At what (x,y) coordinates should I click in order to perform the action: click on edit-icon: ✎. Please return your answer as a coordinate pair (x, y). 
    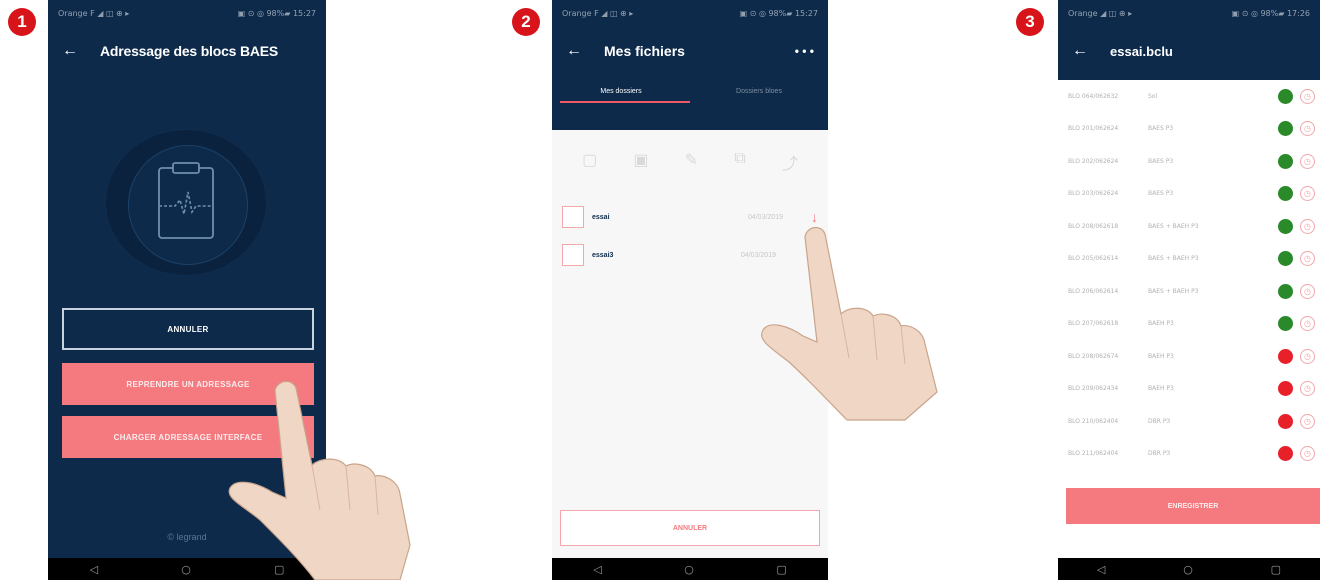
    Looking at the image, I should click on (691, 162).